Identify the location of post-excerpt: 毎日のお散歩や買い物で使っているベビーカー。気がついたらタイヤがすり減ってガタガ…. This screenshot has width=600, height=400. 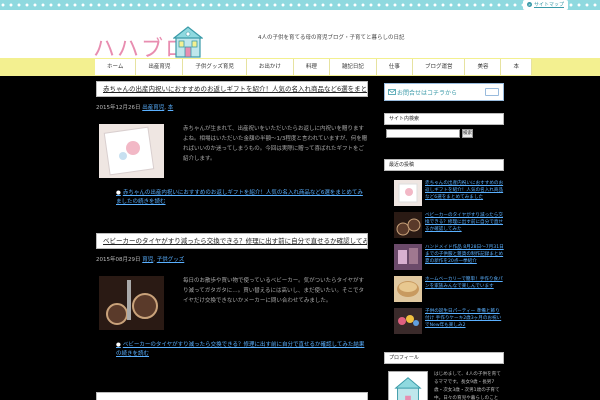
(274, 291).